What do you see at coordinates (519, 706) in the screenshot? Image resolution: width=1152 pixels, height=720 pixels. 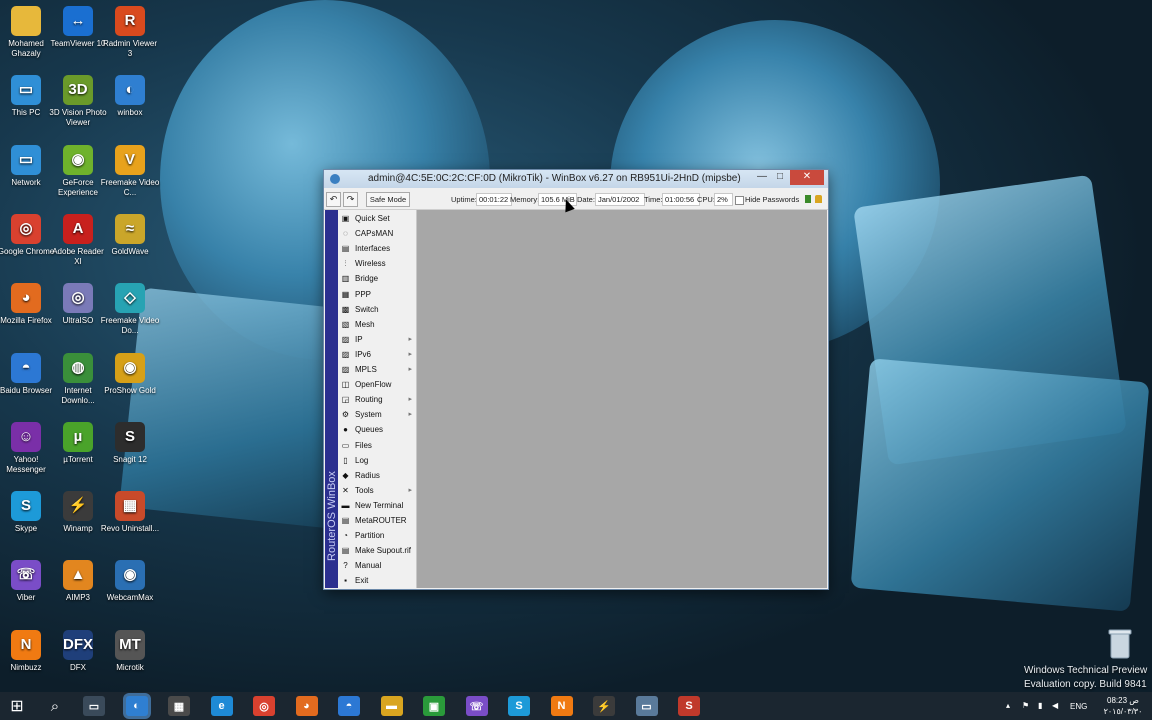 I see `taskbar-skype-icon: S` at bounding box center [519, 706].